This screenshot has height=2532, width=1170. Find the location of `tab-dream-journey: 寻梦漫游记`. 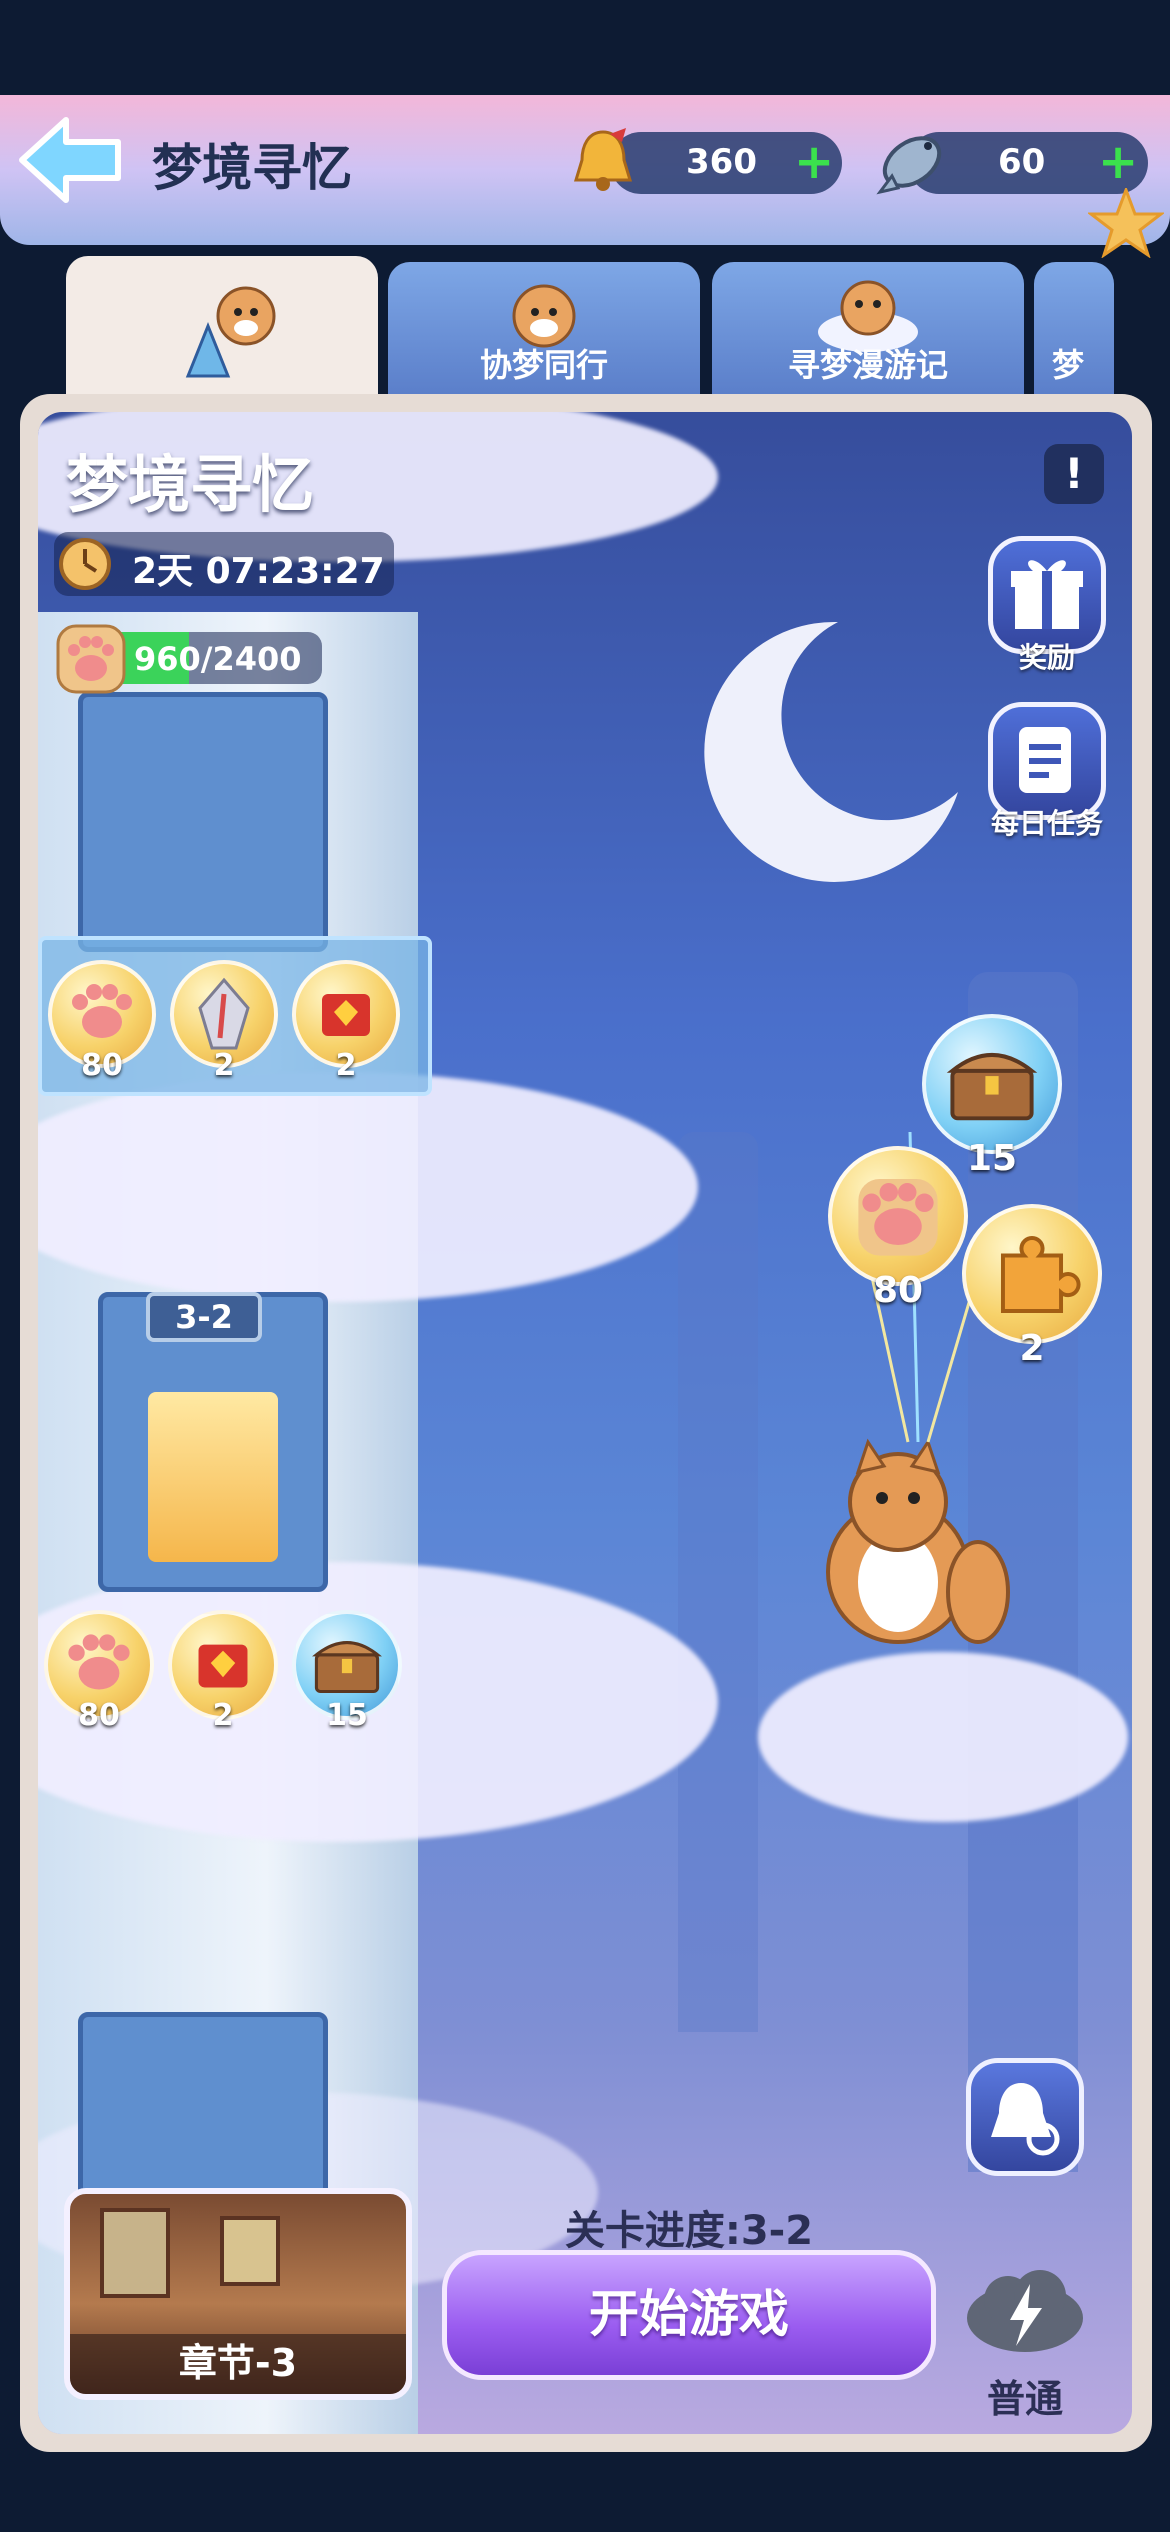

tab-dream-journey: 寻梦漫游记 is located at coordinates (868, 328).